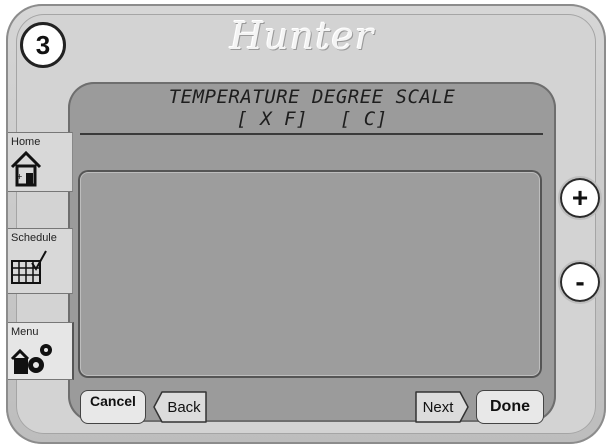 Image resolution: width=612 pixels, height=448 pixels. I want to click on option-fahrenheit: [ X F], so click(272, 119).